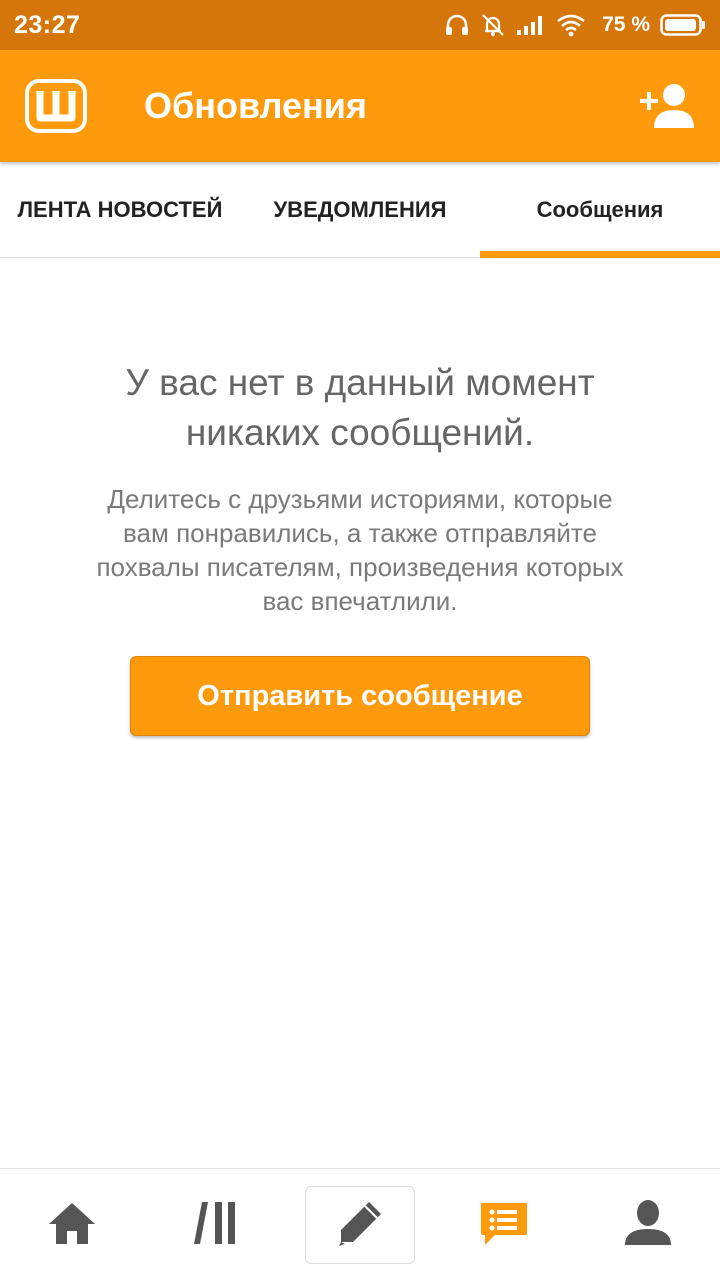 This screenshot has height=1281, width=720. I want to click on battery-icon, so click(683, 25).